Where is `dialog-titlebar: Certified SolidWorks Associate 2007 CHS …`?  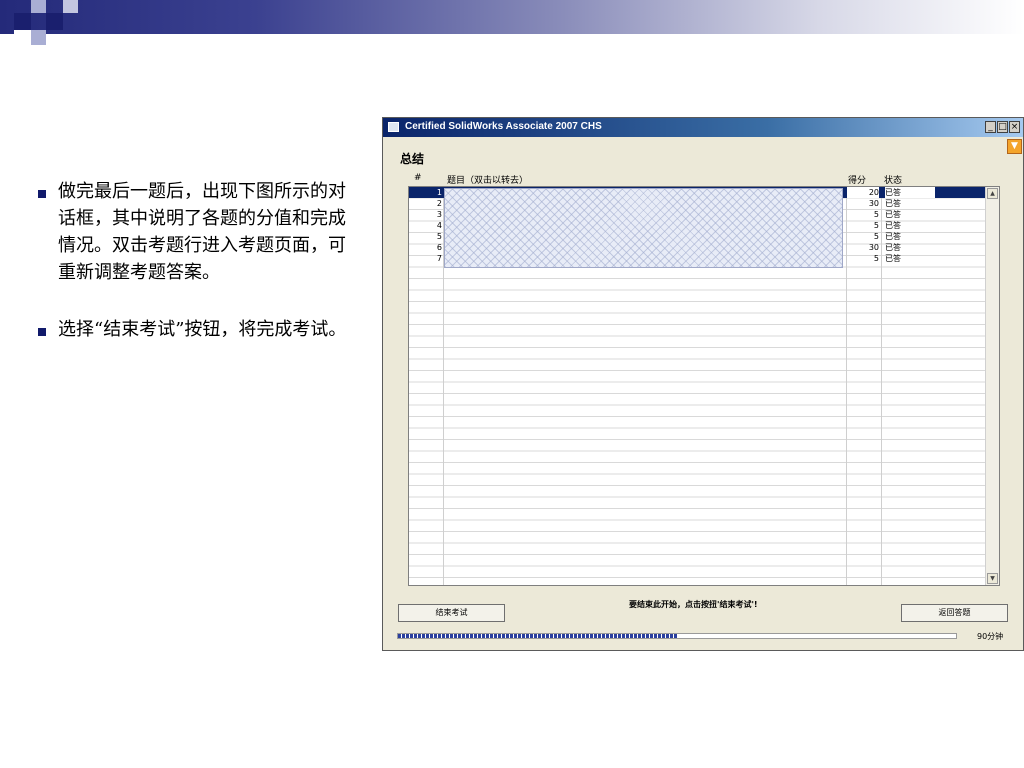
dialog-titlebar: Certified SolidWorks Associate 2007 CHS … is located at coordinates (703, 127).